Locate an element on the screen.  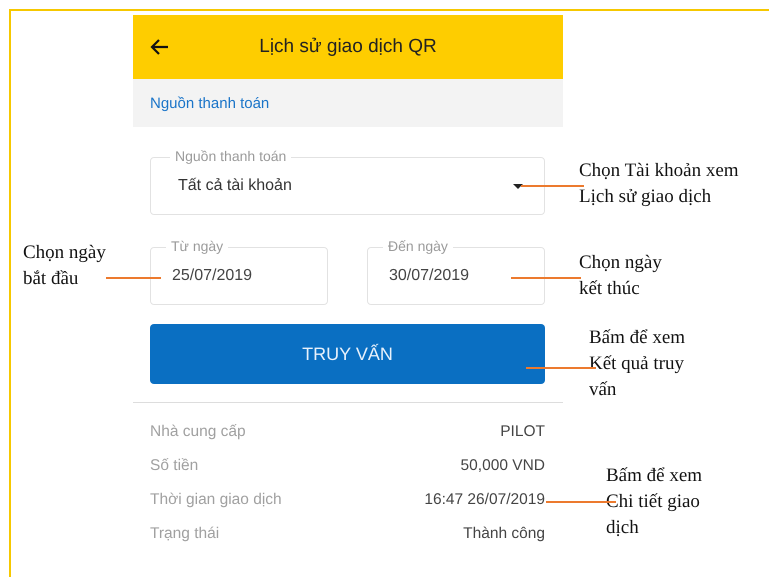
back-button is located at coordinates (160, 47).